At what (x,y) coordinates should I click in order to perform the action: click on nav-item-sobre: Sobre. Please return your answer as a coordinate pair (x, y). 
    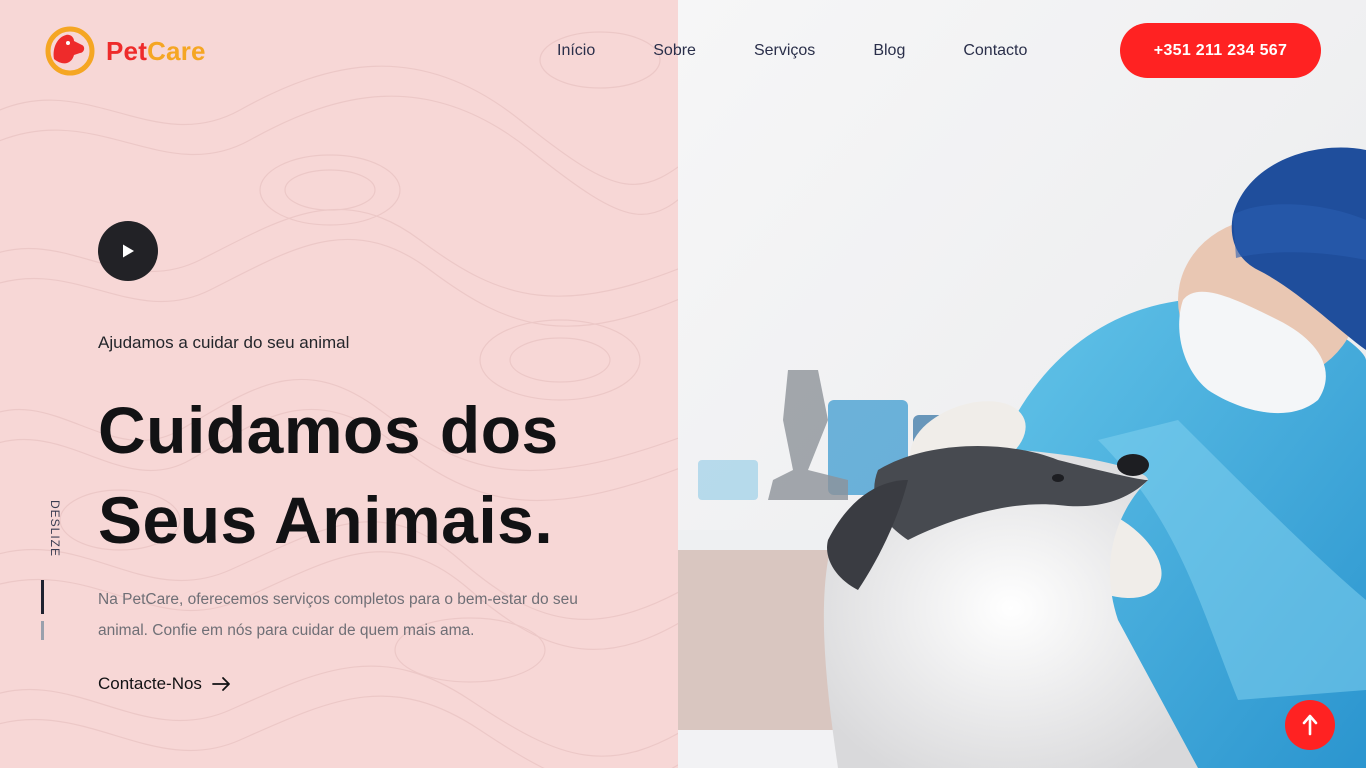
    Looking at the image, I should click on (674, 52).